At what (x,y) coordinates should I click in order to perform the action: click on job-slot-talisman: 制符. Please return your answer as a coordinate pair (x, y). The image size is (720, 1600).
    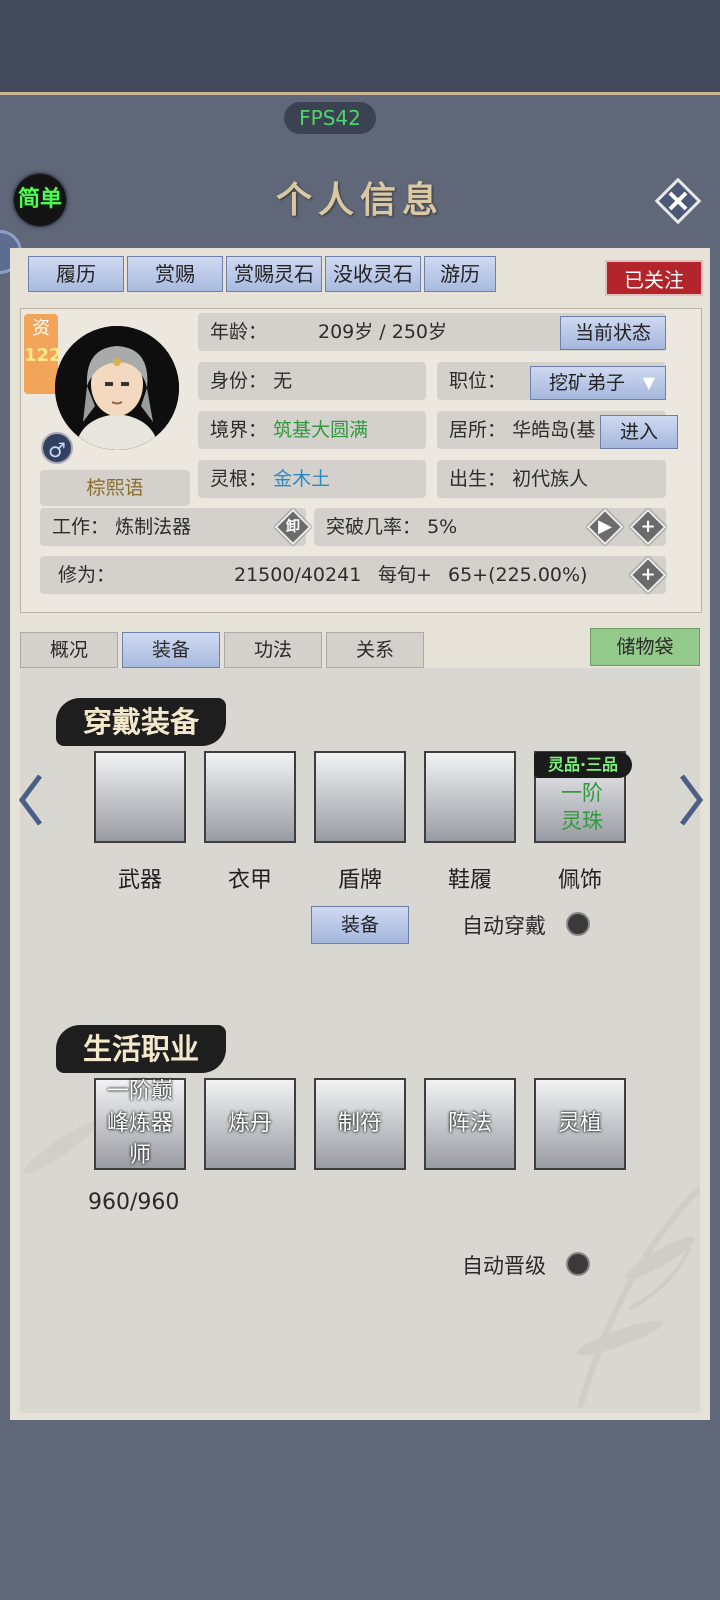
    Looking at the image, I should click on (360, 1124).